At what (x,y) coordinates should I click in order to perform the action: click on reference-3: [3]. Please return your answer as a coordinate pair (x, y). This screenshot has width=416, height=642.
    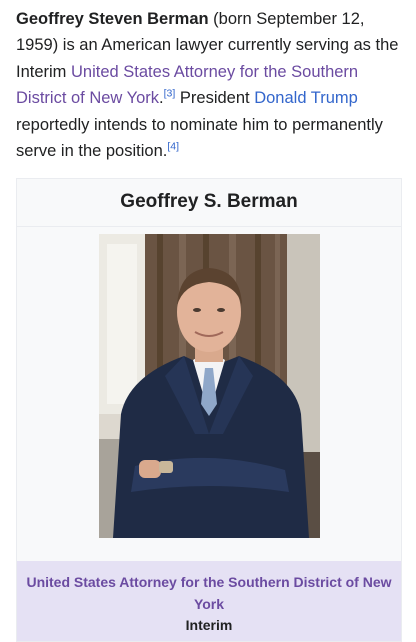
    Looking at the image, I should click on (170, 94).